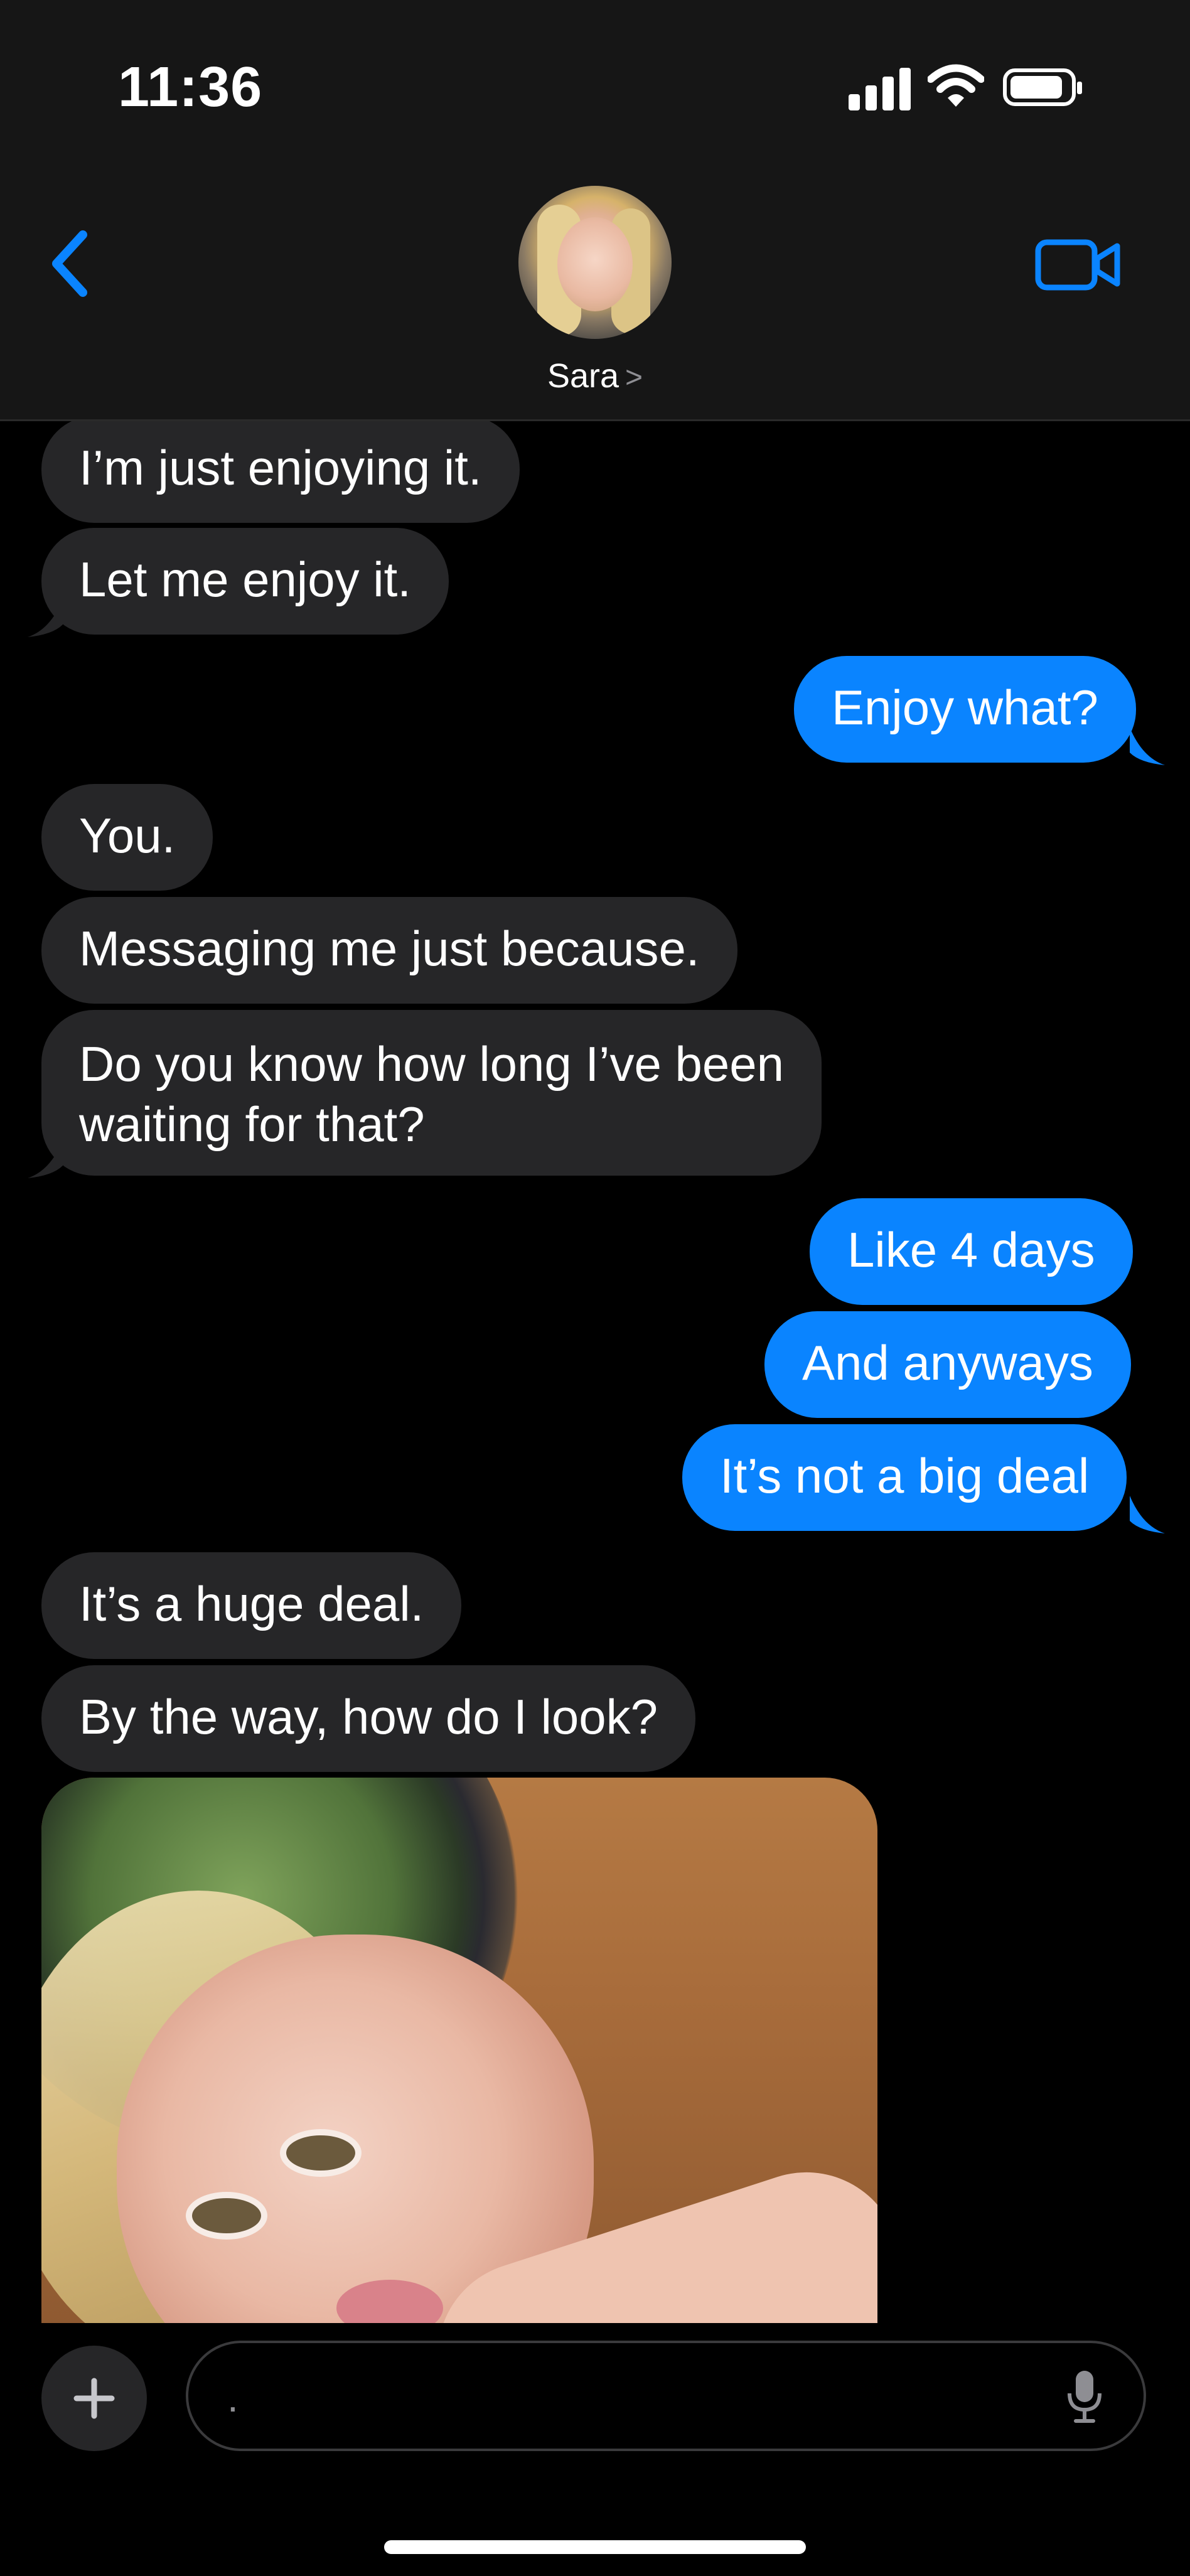  What do you see at coordinates (389, 950) in the screenshot?
I see `incoming-message: Messaging me just because.` at bounding box center [389, 950].